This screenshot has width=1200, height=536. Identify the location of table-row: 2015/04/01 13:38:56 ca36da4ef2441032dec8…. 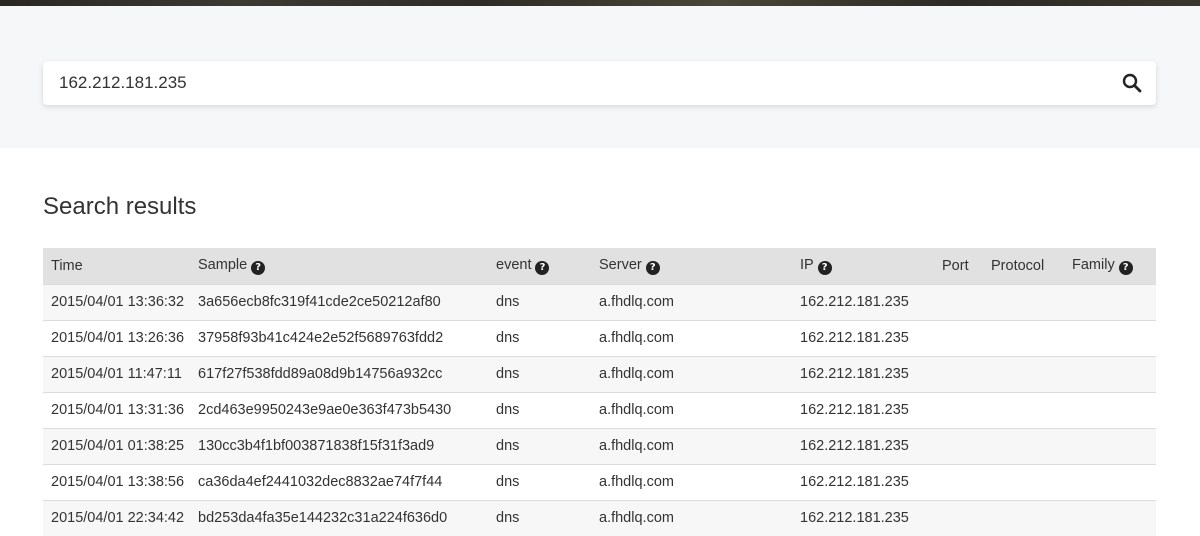
(599, 481).